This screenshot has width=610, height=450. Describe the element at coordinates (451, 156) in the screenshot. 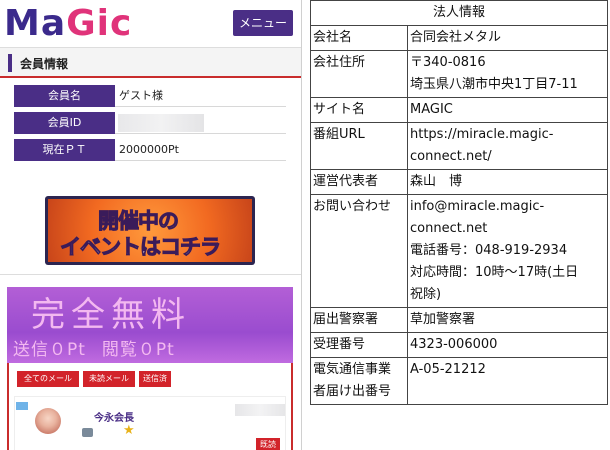

I see `value-line: connect.net/` at that location.